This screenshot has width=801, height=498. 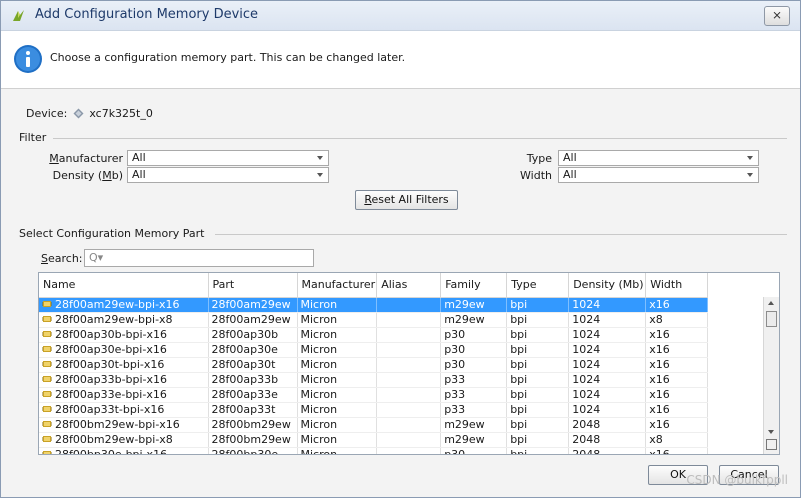 What do you see at coordinates (253, 335) in the screenshot?
I see `table-cell: 28f00ap30b` at bounding box center [253, 335].